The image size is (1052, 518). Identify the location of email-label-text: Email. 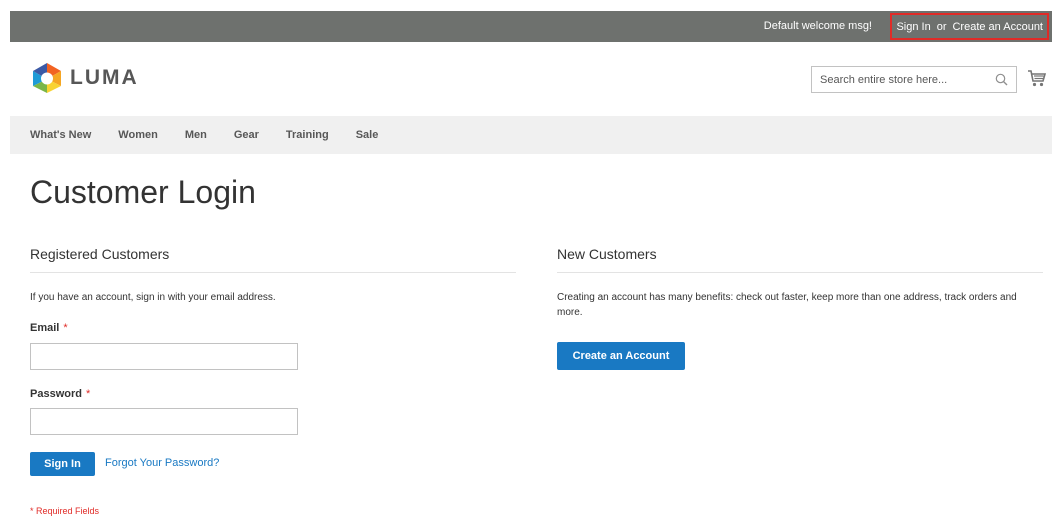
(45, 328).